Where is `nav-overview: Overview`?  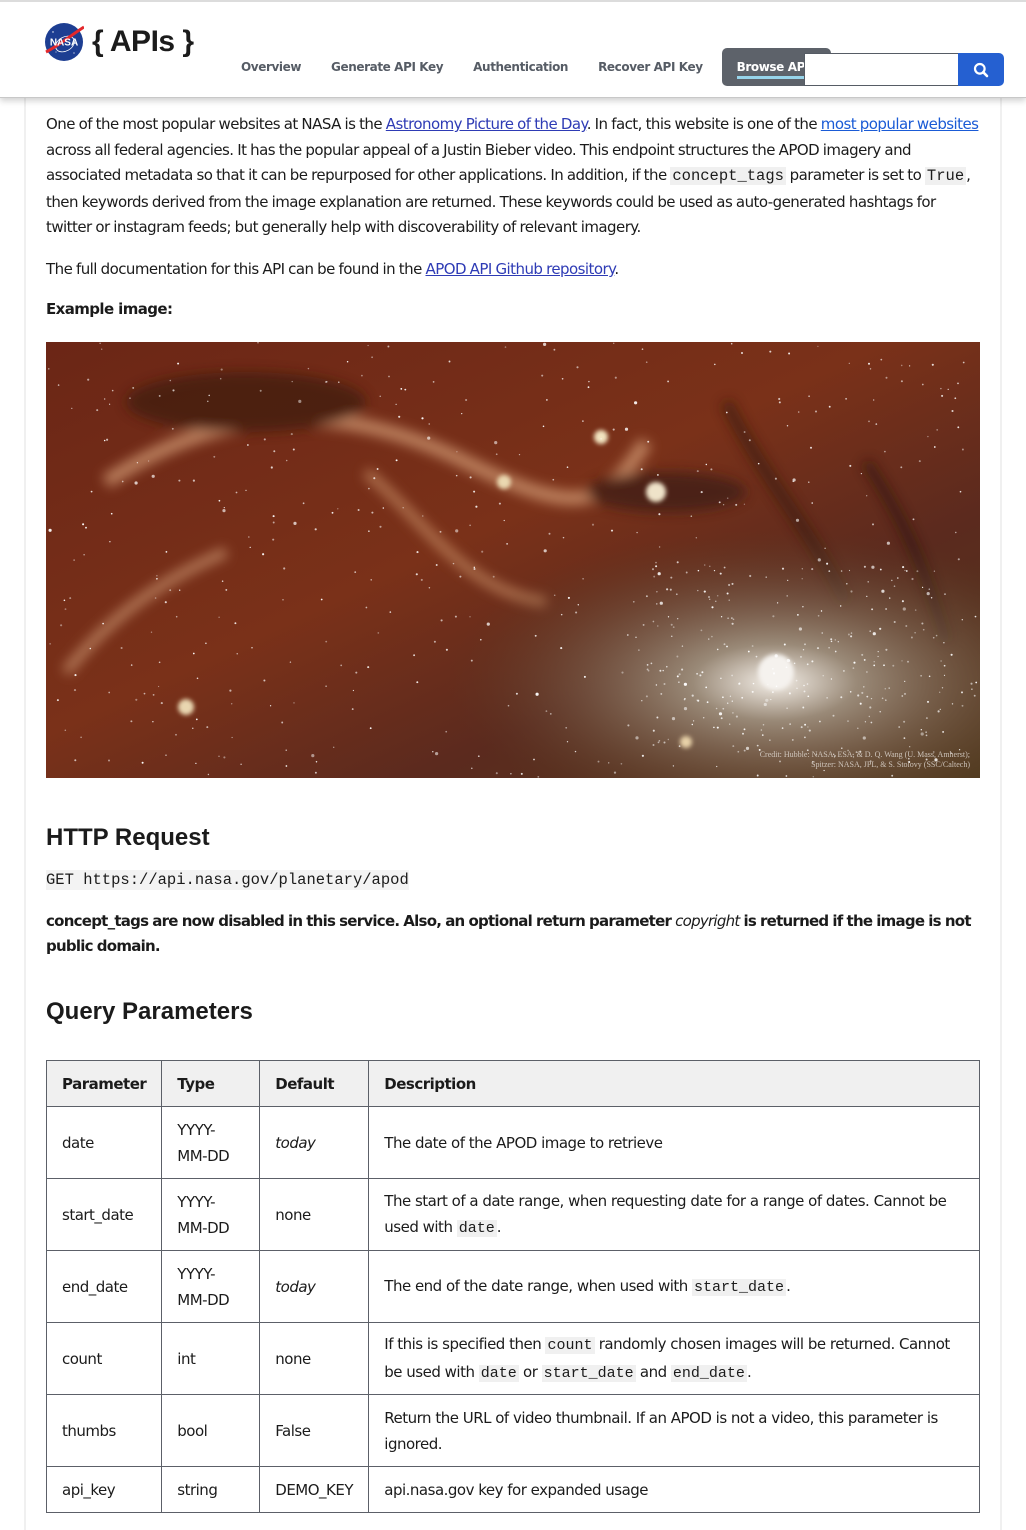 nav-overview: Overview is located at coordinates (271, 67).